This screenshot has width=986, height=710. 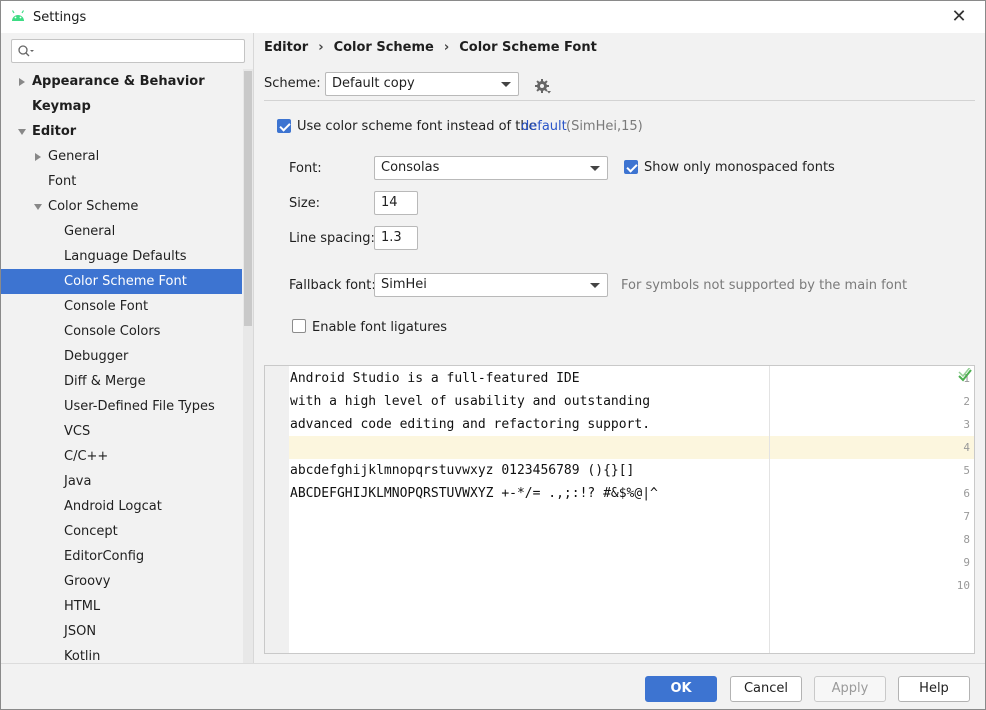 I want to click on line-number-gutter, so click(x=277, y=509).